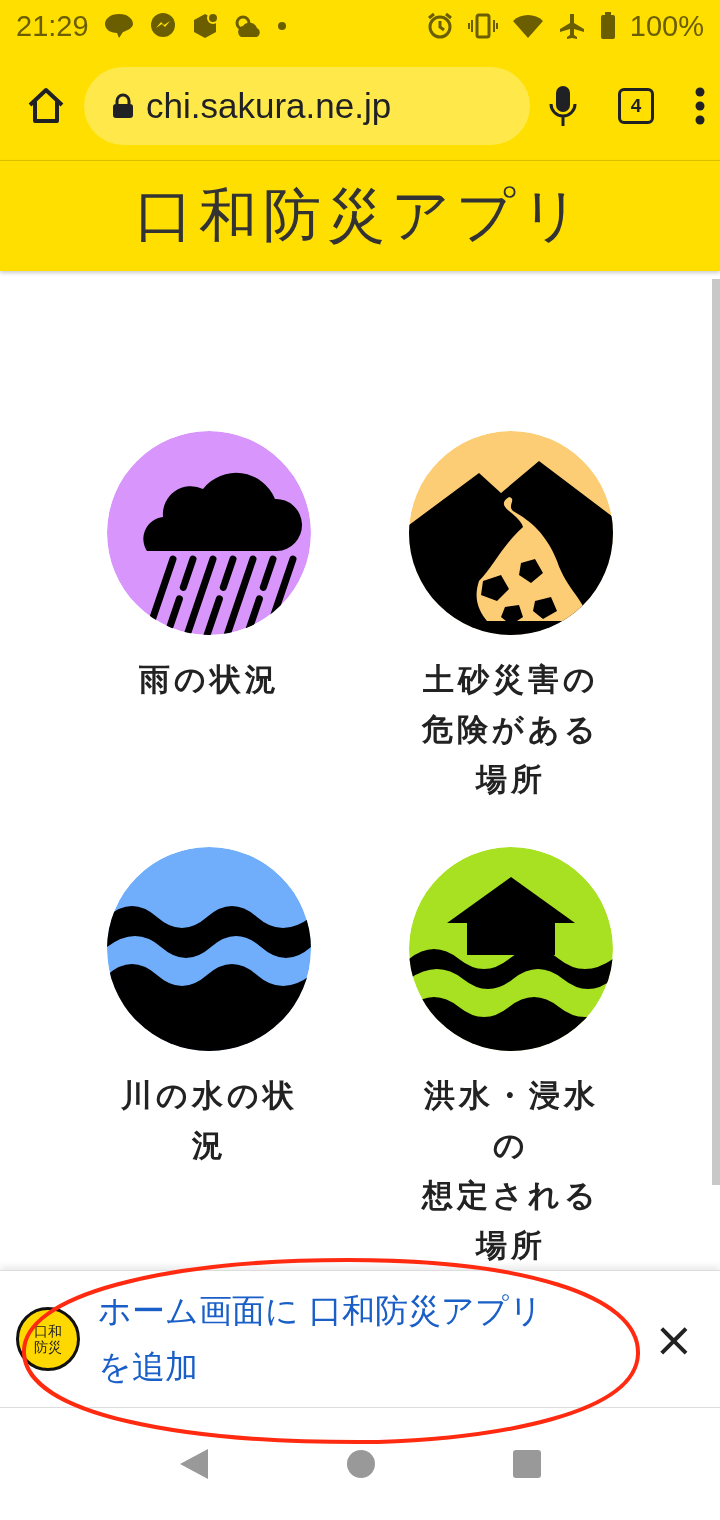 Image resolution: width=720 pixels, height=1520 pixels. What do you see at coordinates (607, 26) in the screenshot?
I see `battery-icon` at bounding box center [607, 26].